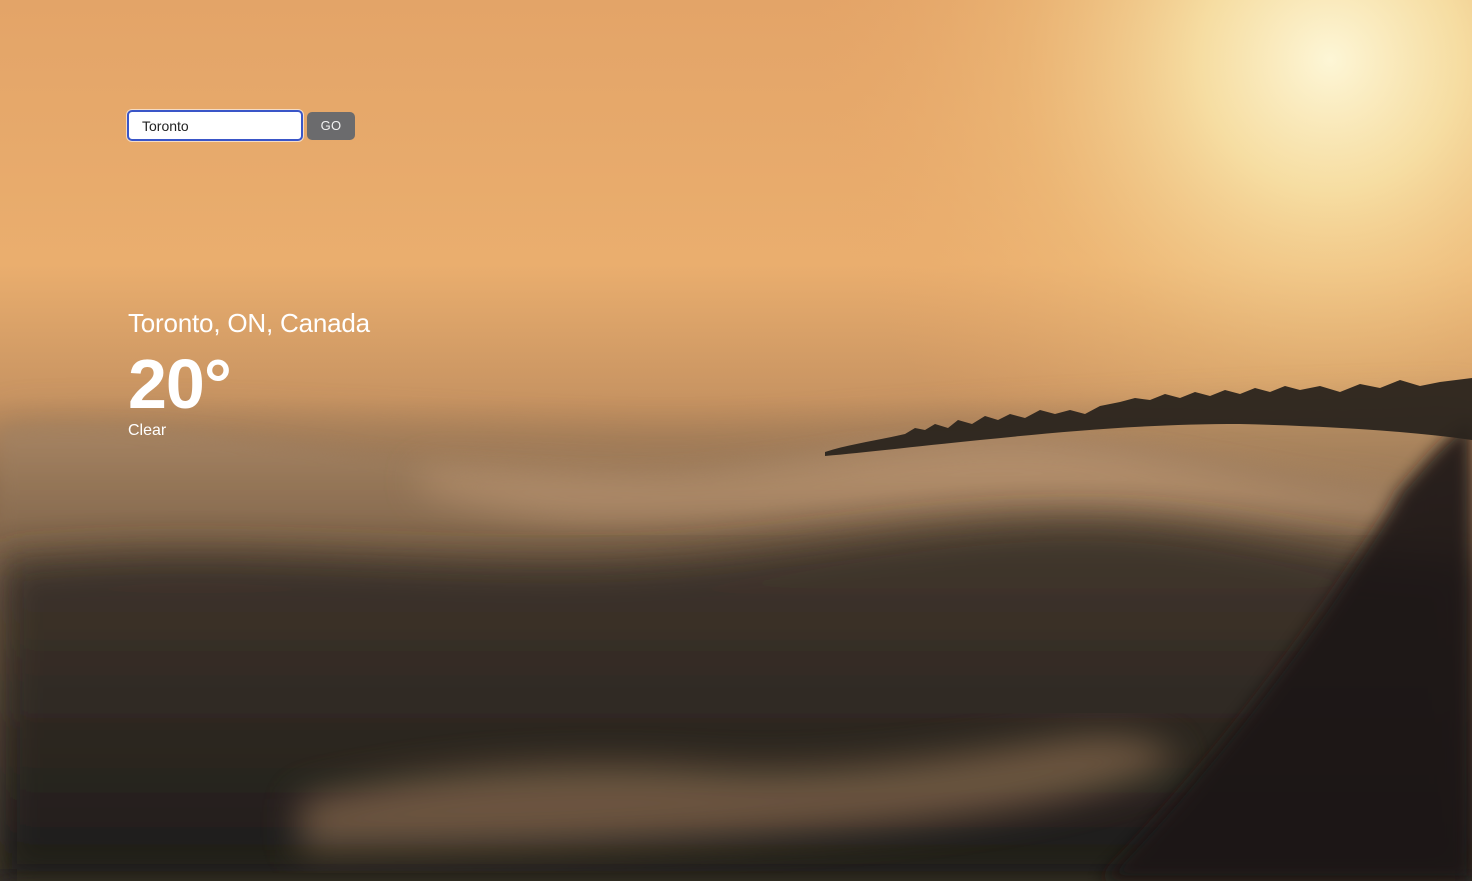  I want to click on city-search-input, so click(215, 125).